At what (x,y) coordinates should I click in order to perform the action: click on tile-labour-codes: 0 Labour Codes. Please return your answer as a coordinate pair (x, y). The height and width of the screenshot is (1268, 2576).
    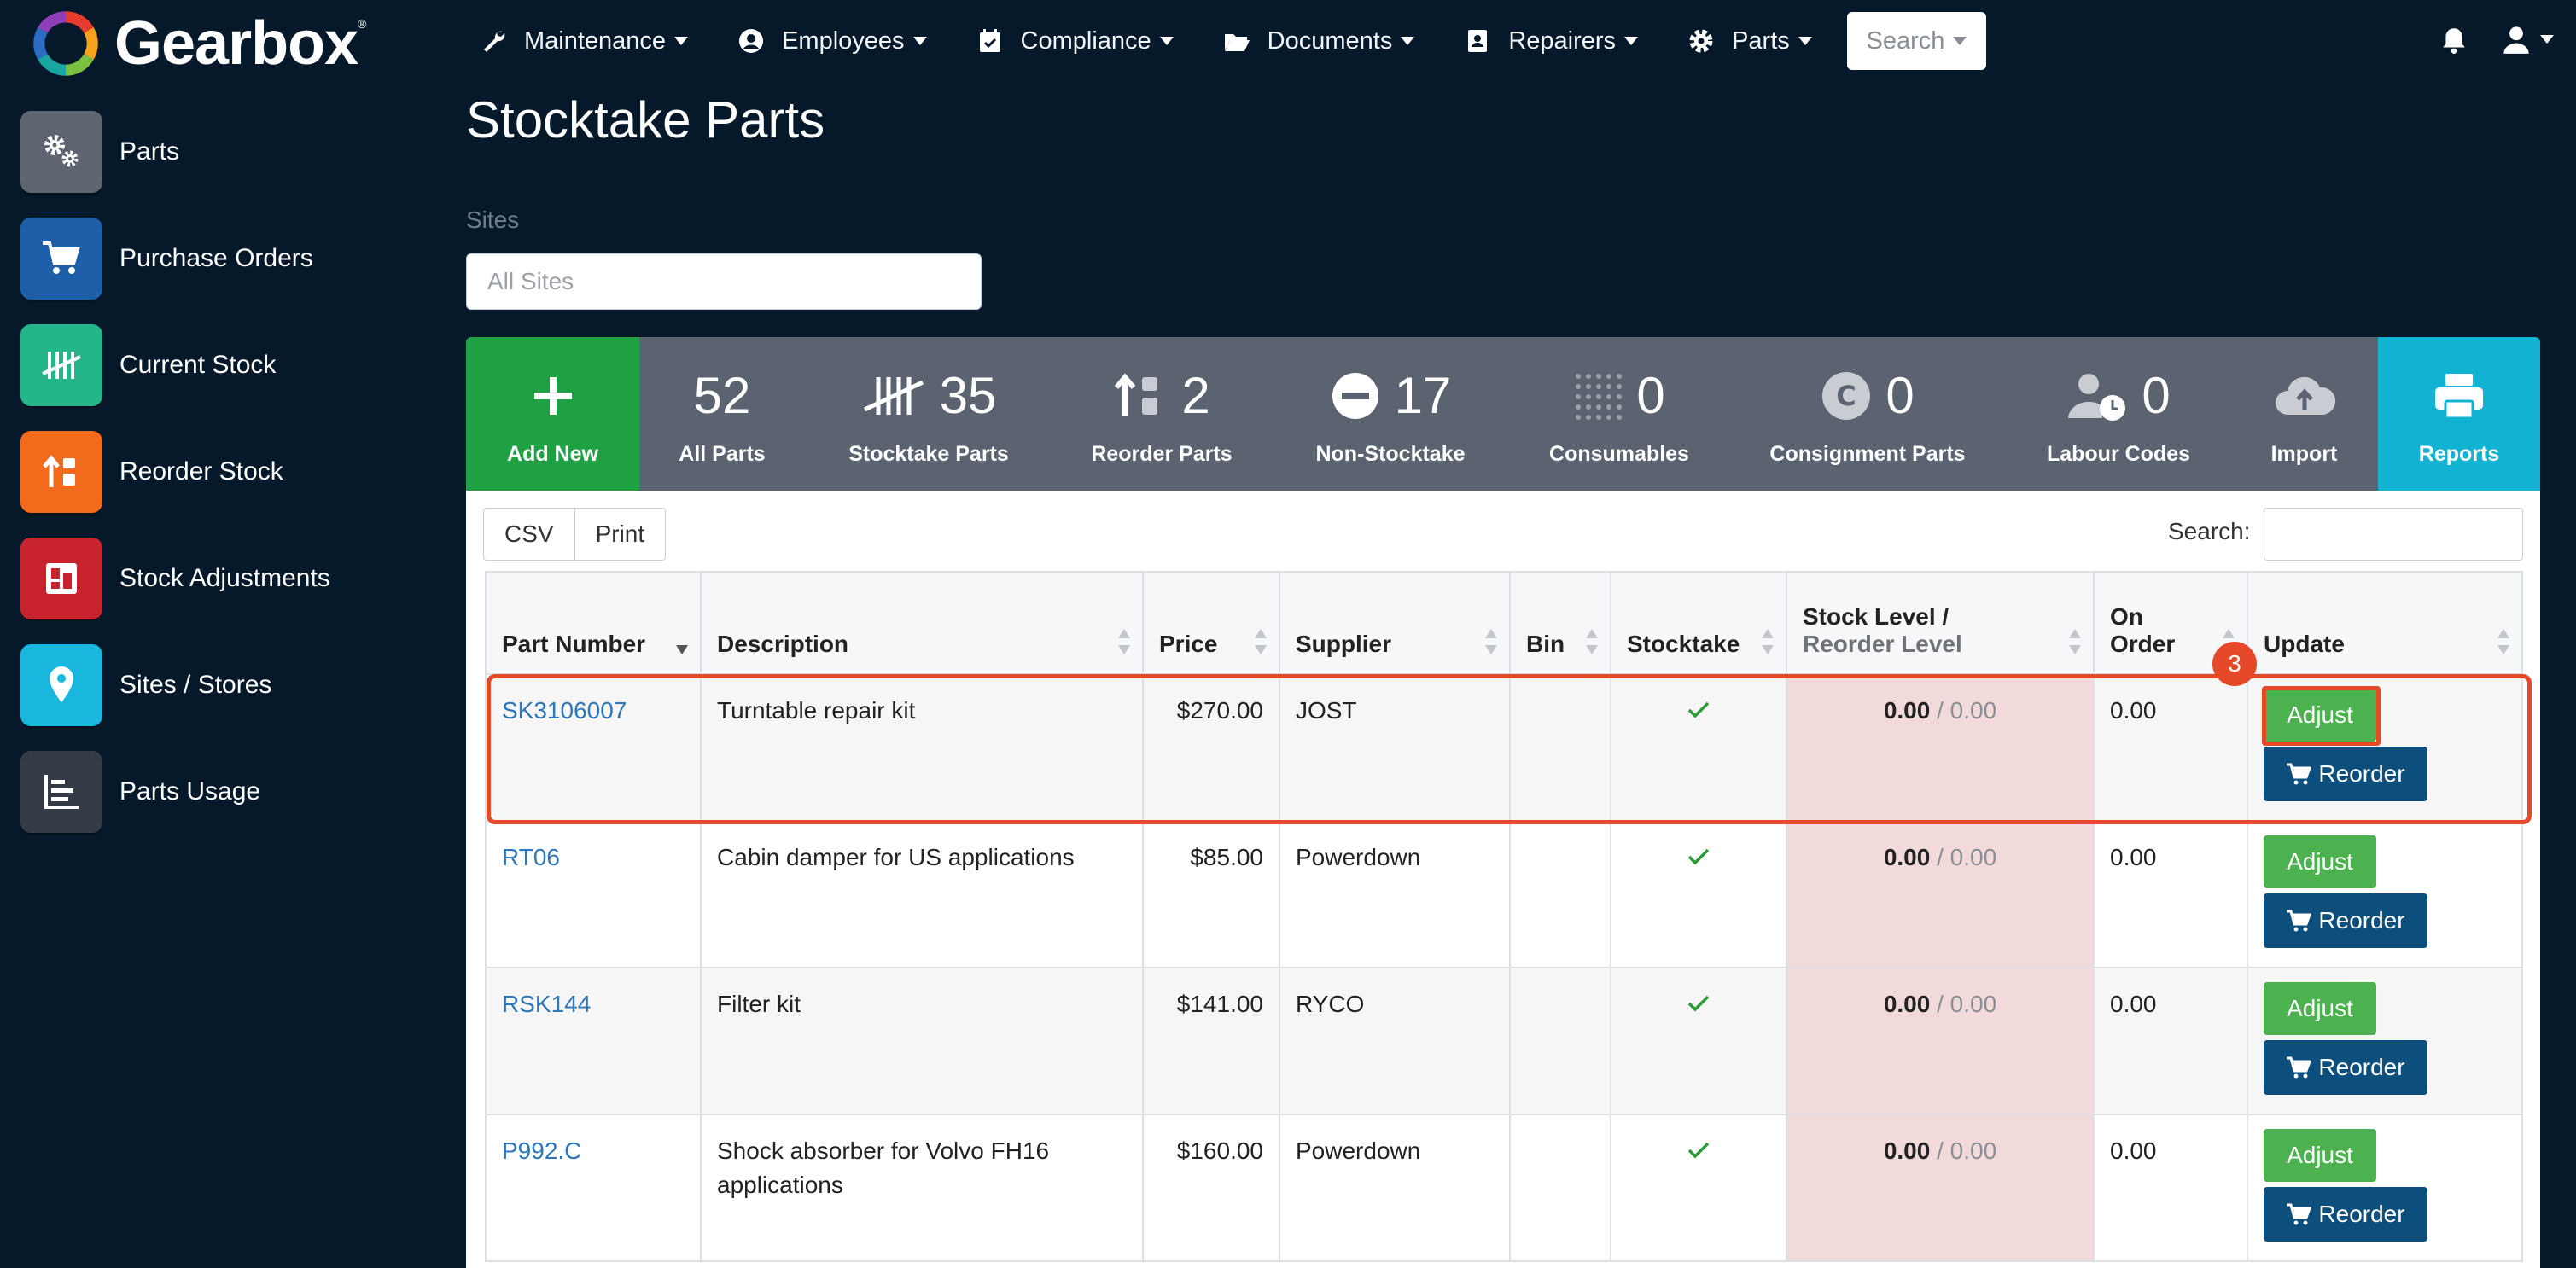
    Looking at the image, I should click on (2118, 414).